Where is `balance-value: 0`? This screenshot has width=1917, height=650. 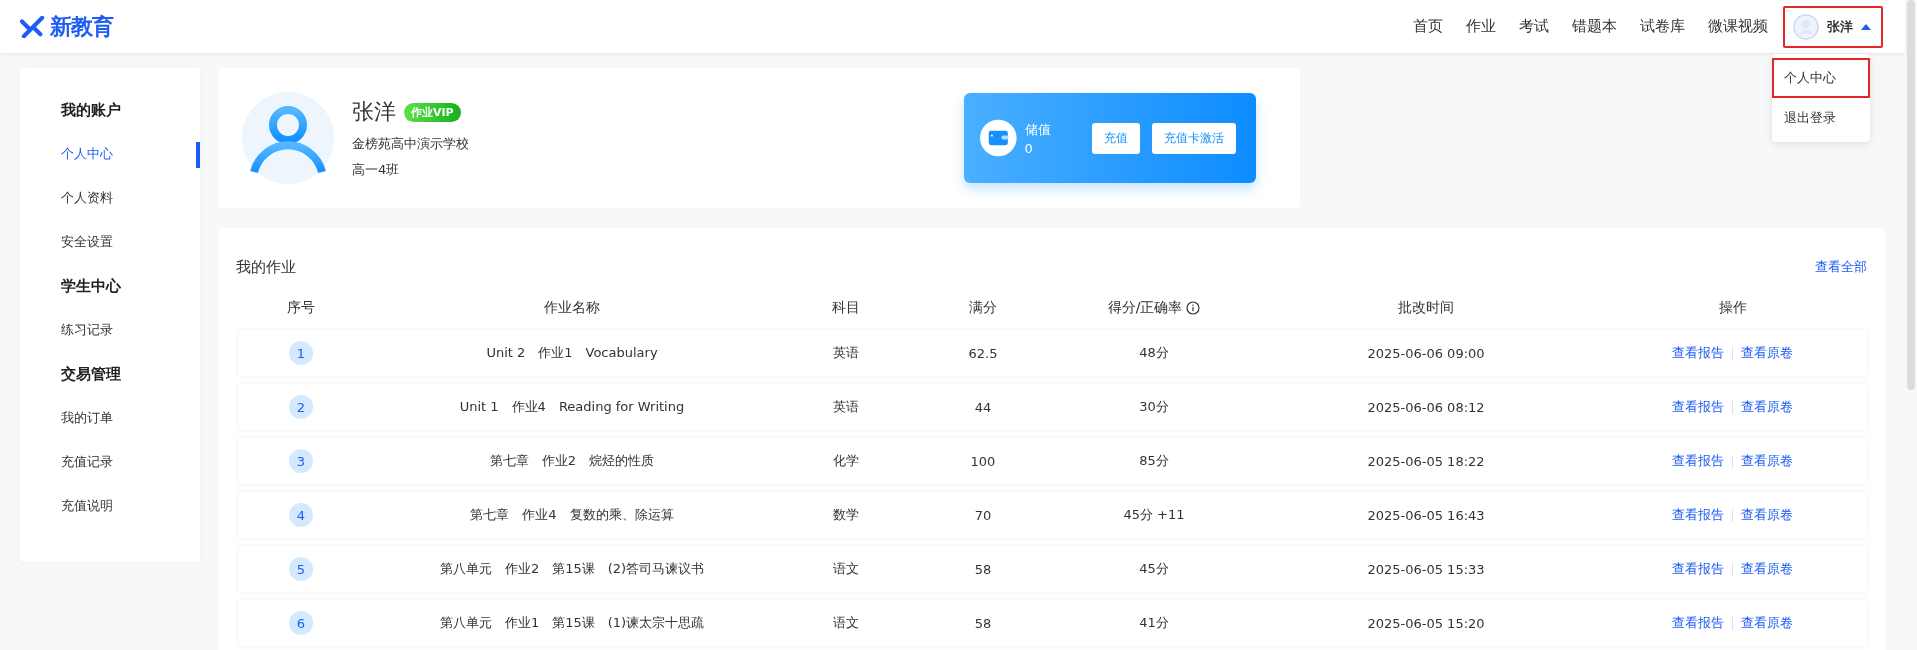 balance-value: 0 is located at coordinates (1029, 148).